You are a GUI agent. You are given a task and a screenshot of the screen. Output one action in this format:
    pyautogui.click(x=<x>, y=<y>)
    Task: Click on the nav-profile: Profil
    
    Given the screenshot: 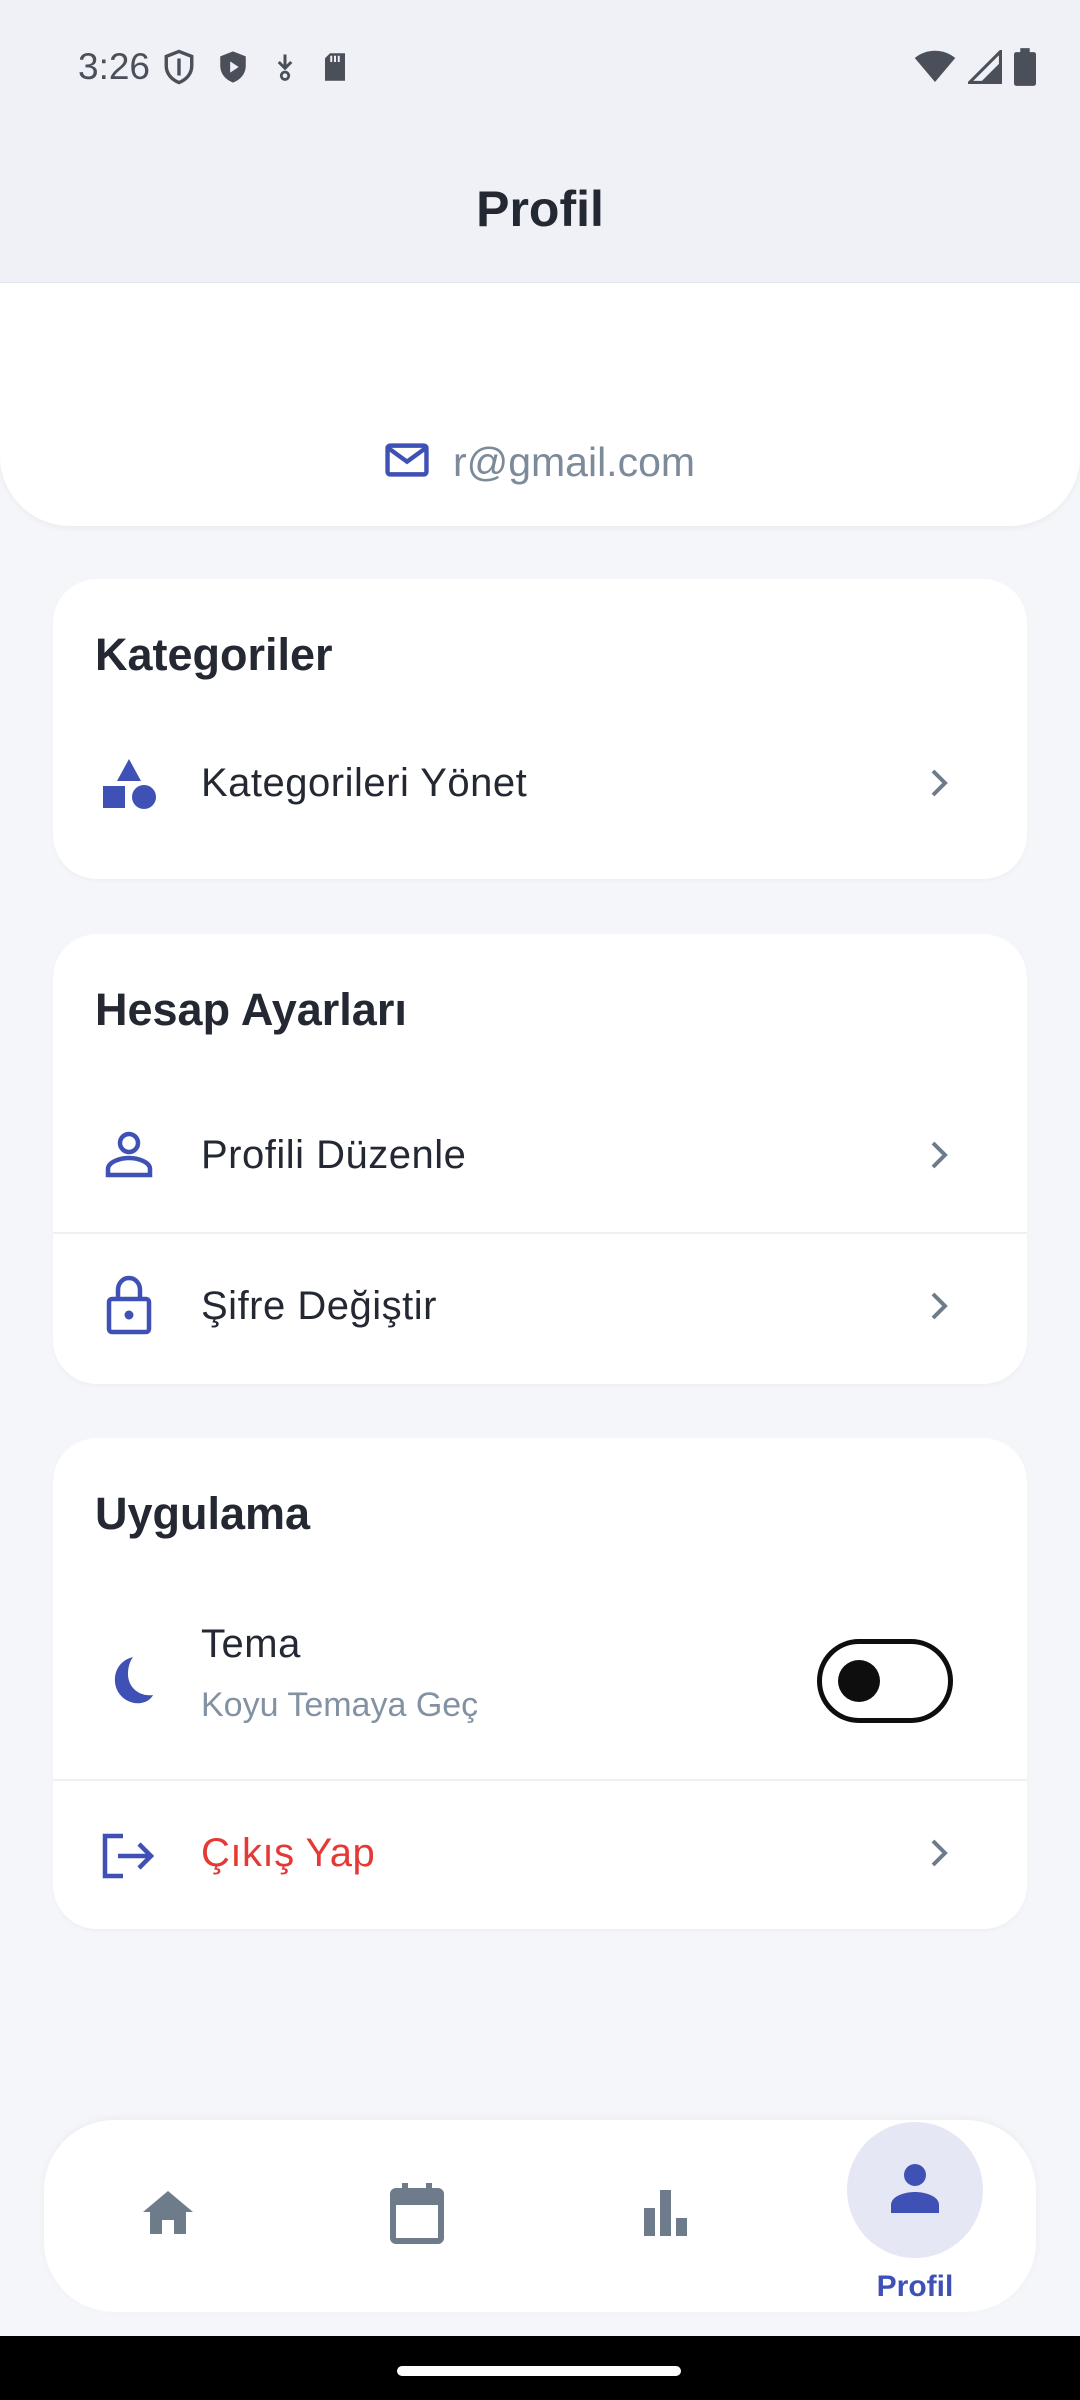 What is the action you would take?
    pyautogui.click(x=915, y=2216)
    